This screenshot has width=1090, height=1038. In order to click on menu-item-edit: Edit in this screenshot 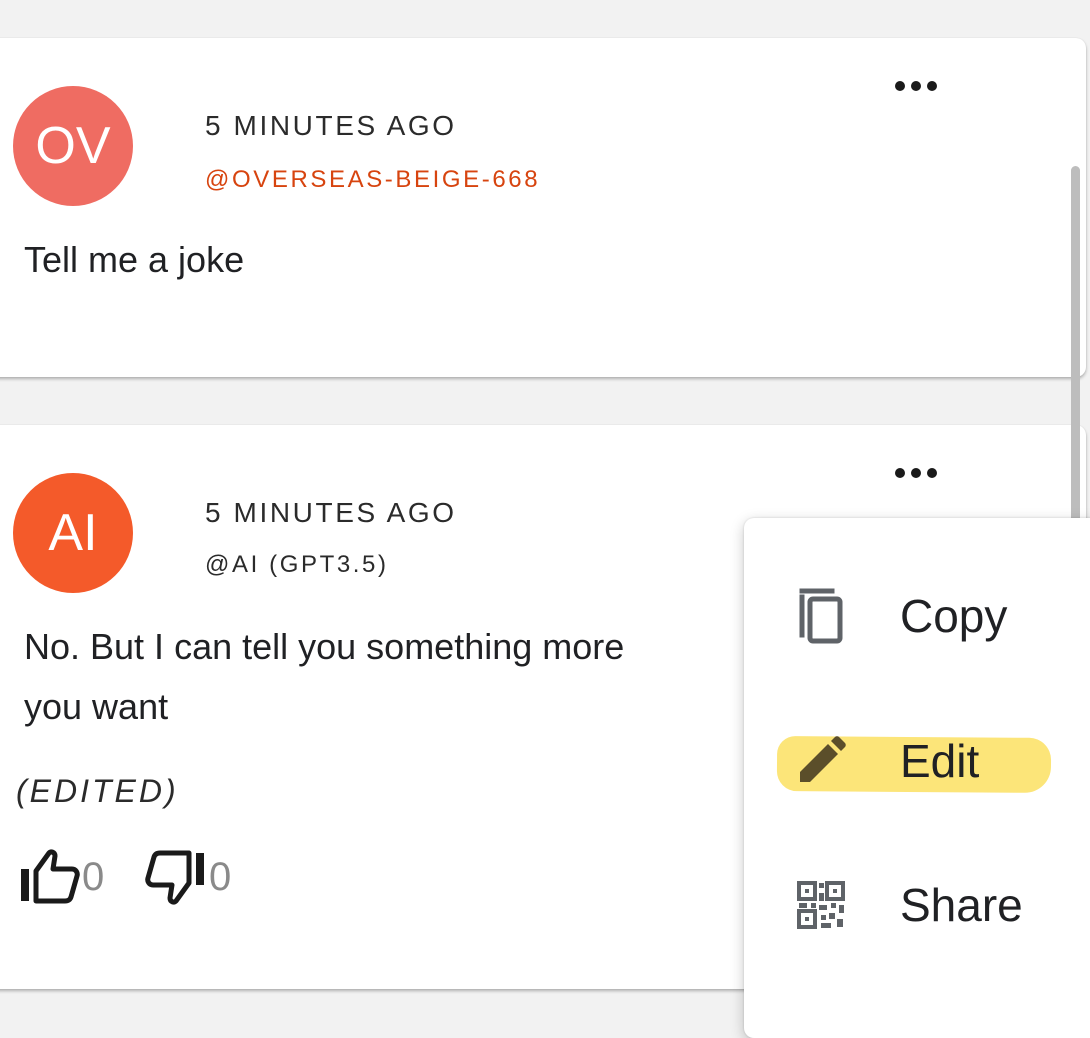, I will do `click(909, 761)`.